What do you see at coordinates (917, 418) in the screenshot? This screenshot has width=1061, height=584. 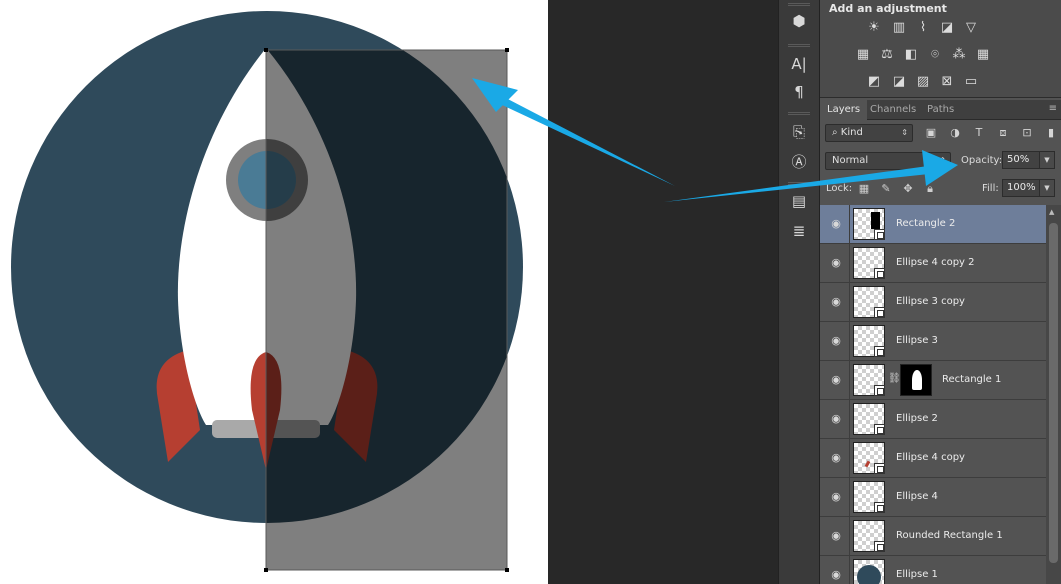 I see `layer-name: Ellipse 2` at bounding box center [917, 418].